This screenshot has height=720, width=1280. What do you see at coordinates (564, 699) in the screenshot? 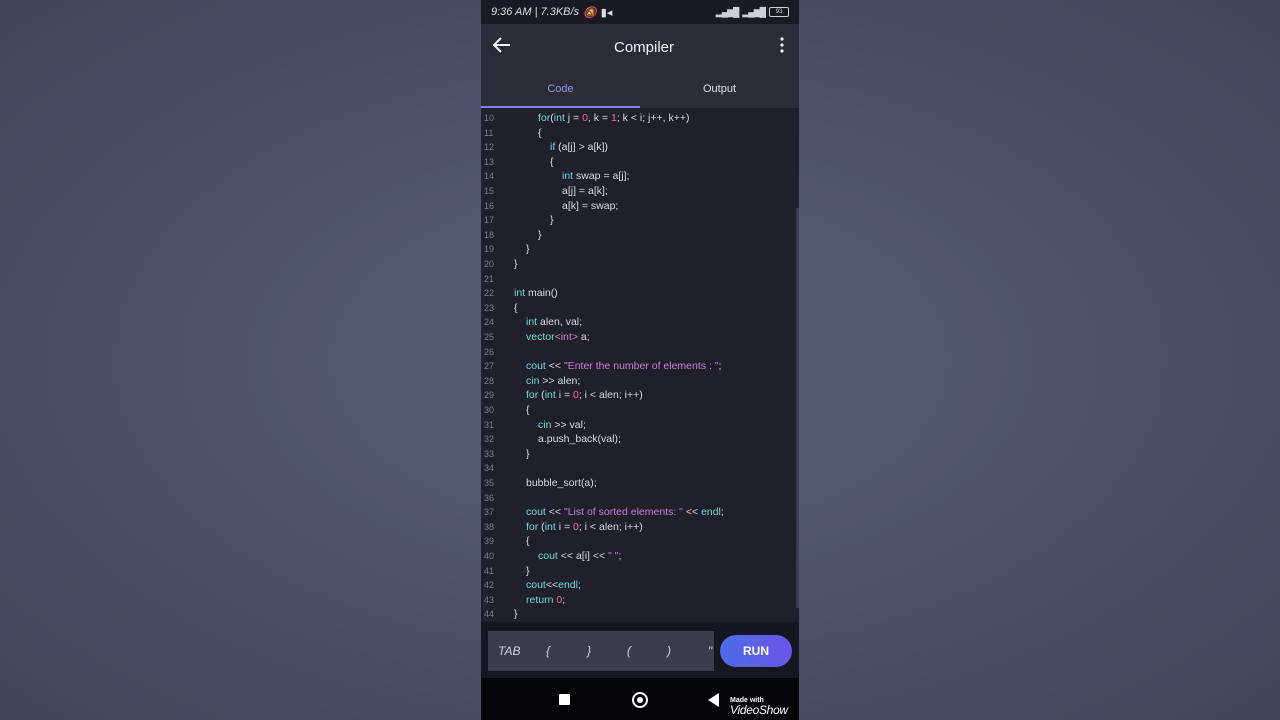
I see `recent-apps-icon` at bounding box center [564, 699].